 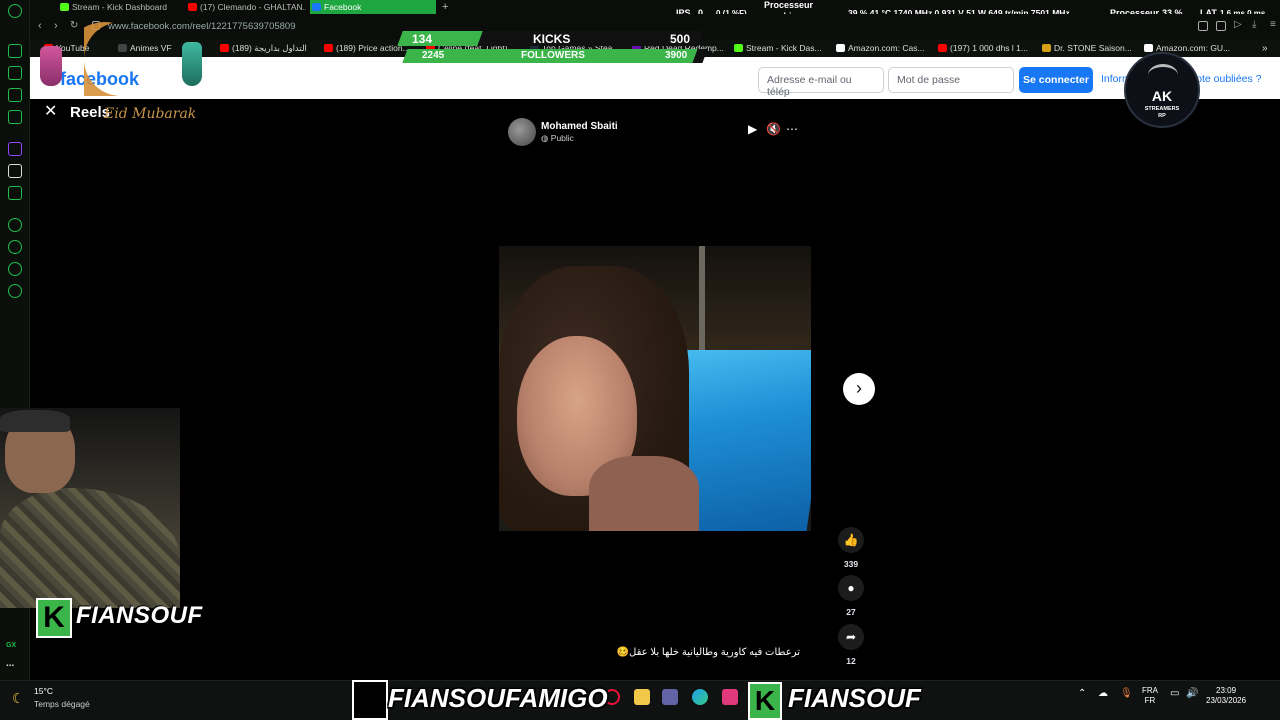 What do you see at coordinates (579, 126) in the screenshot?
I see `author-name: Mohamed Sbaiti` at bounding box center [579, 126].